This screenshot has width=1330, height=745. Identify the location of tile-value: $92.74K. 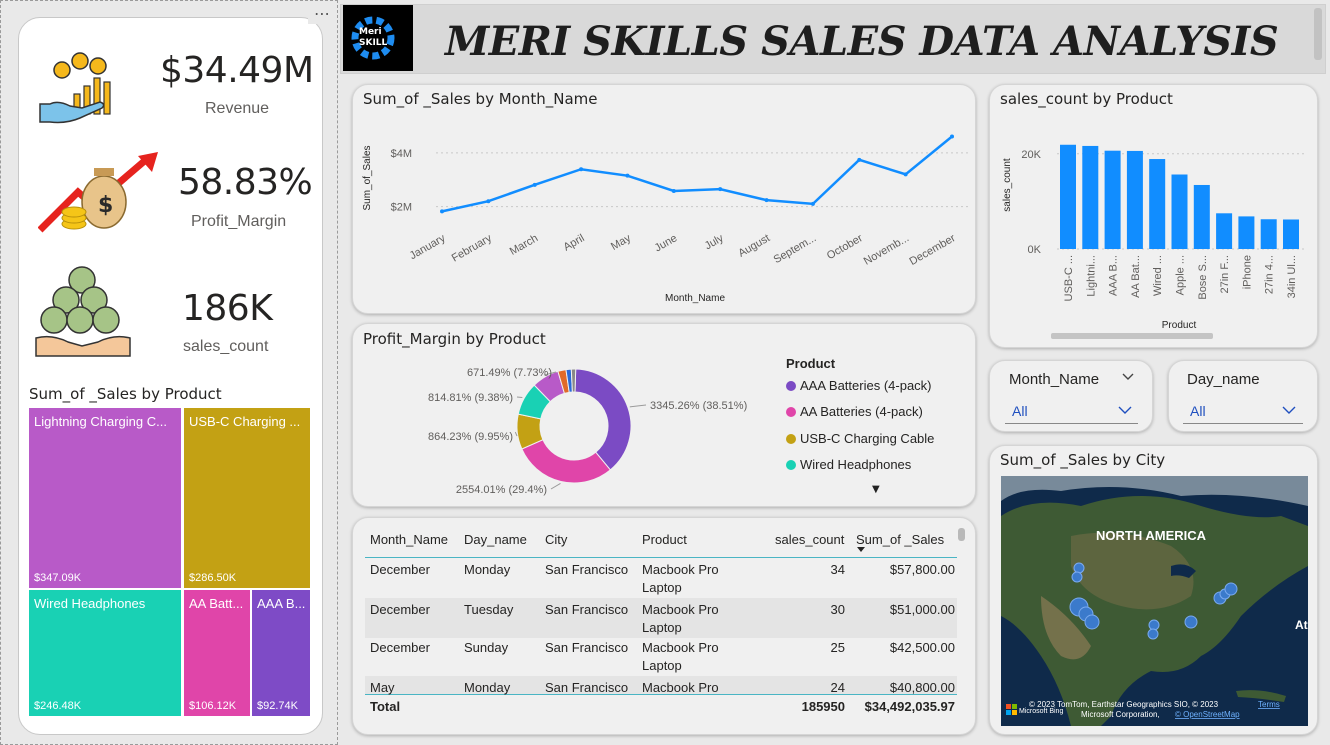
(277, 706).